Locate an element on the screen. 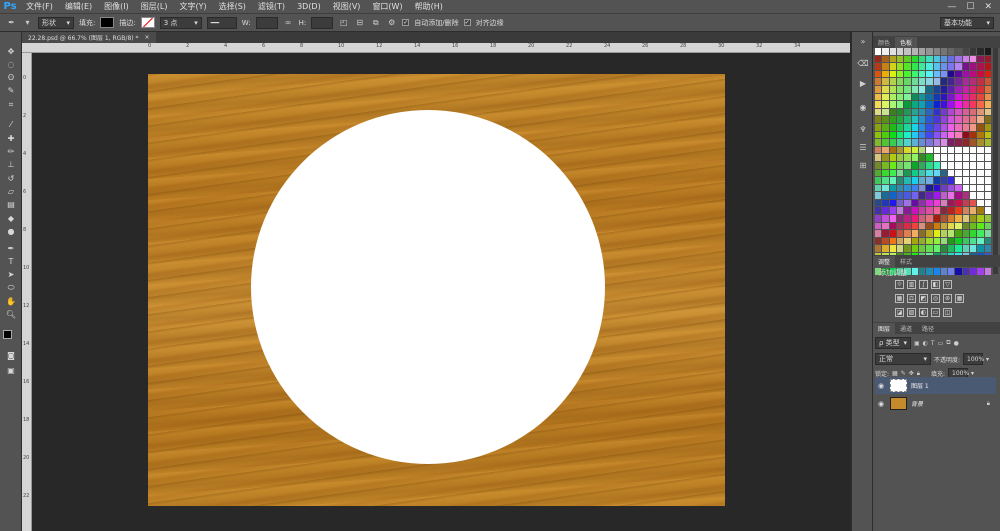  height-input is located at coordinates (322, 22).